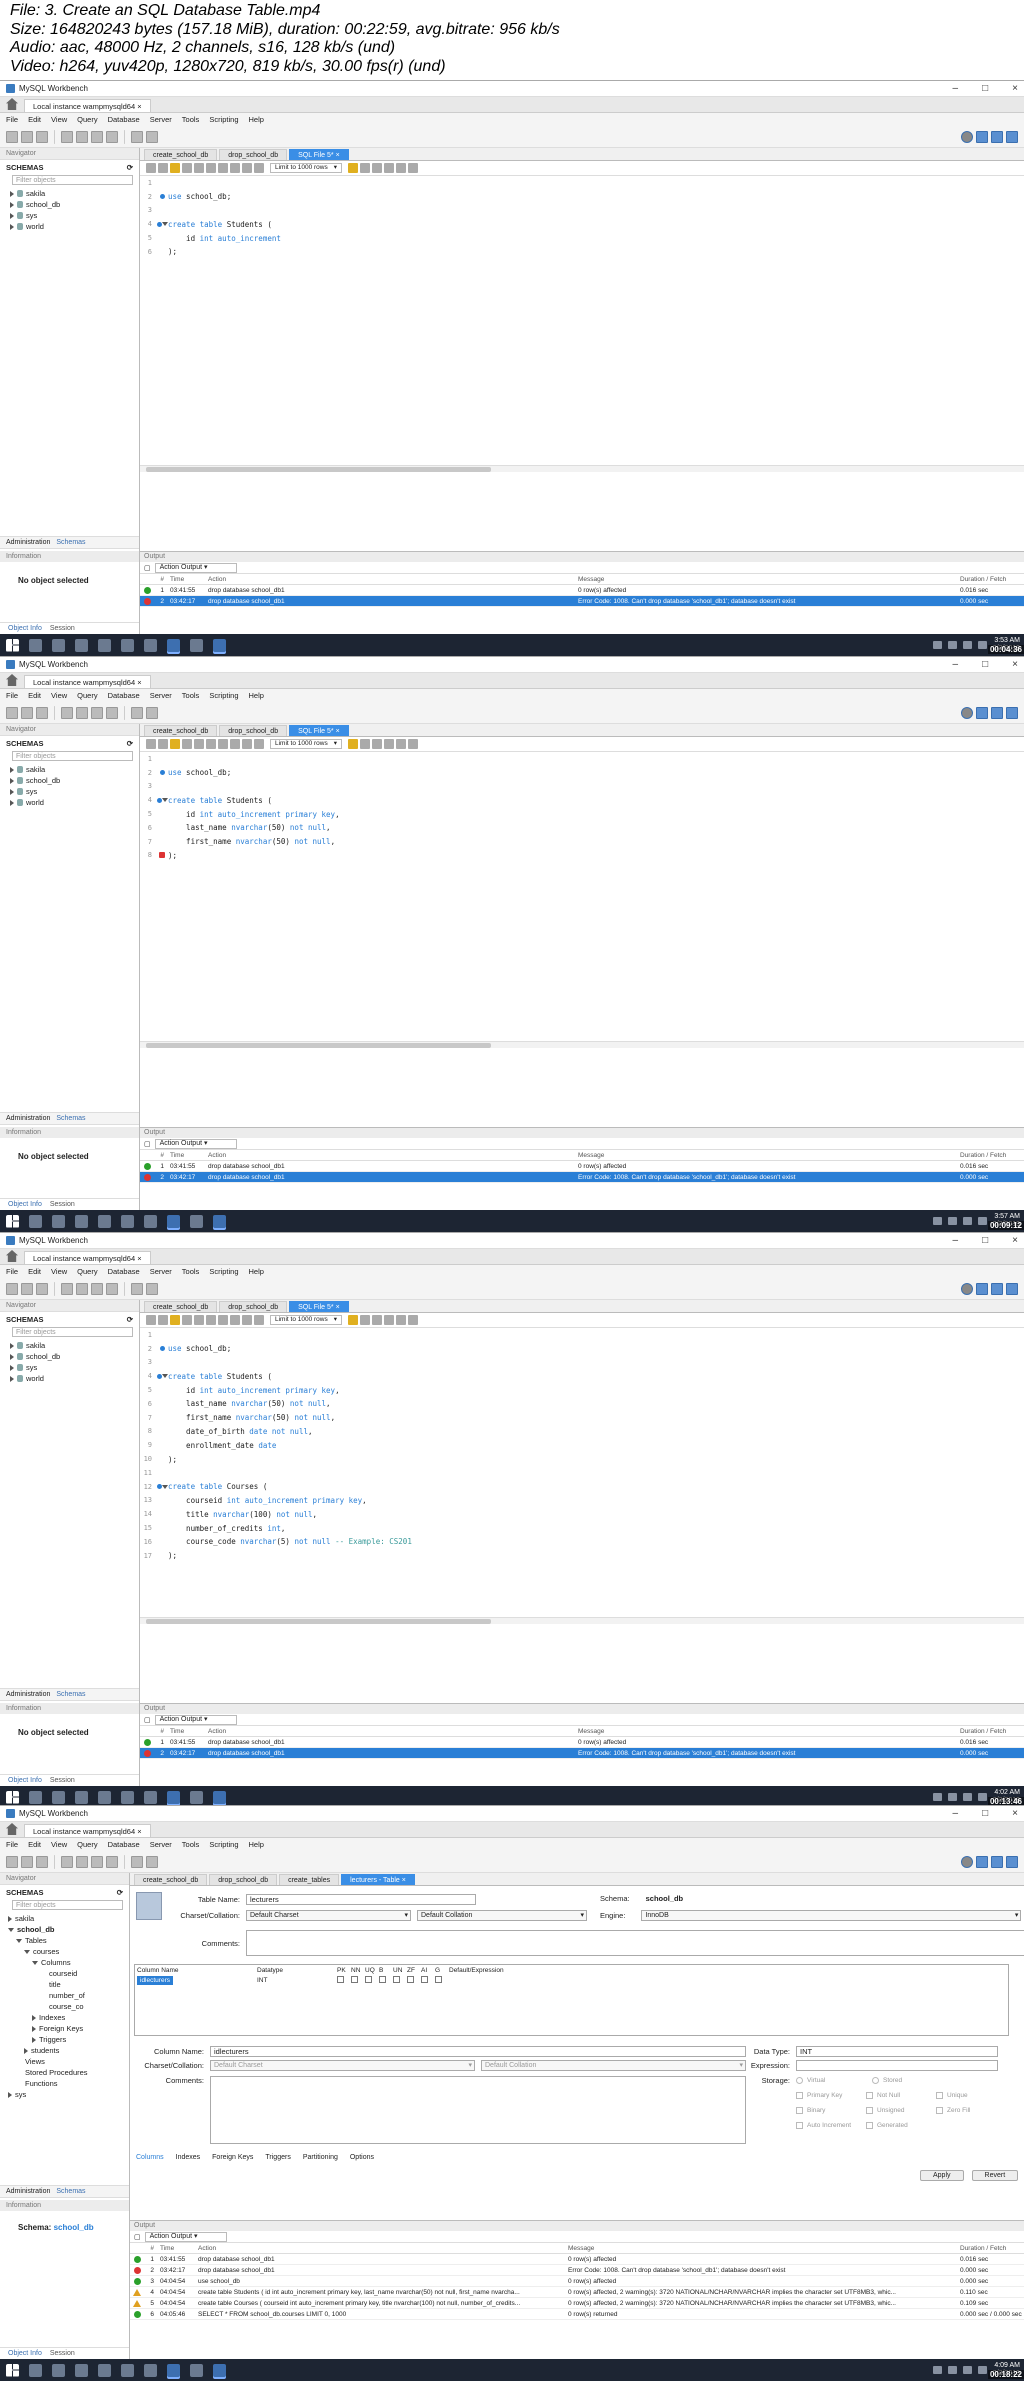 The image size is (1024, 2381). Describe the element at coordinates (971, 2110) in the screenshot. I see `column-flag-option: Zero Fill` at that location.